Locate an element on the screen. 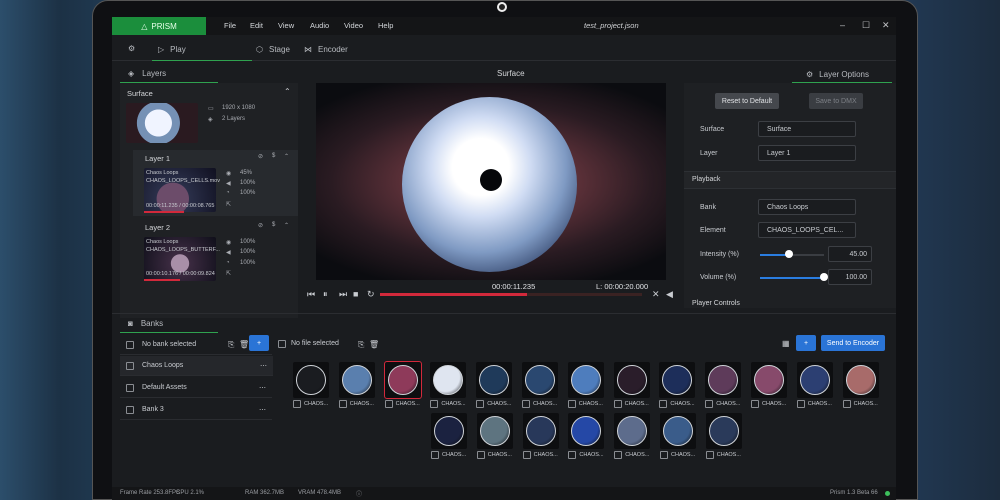 The image size is (1000, 500). skip-forward-icon: ⏭ is located at coordinates (343, 294).